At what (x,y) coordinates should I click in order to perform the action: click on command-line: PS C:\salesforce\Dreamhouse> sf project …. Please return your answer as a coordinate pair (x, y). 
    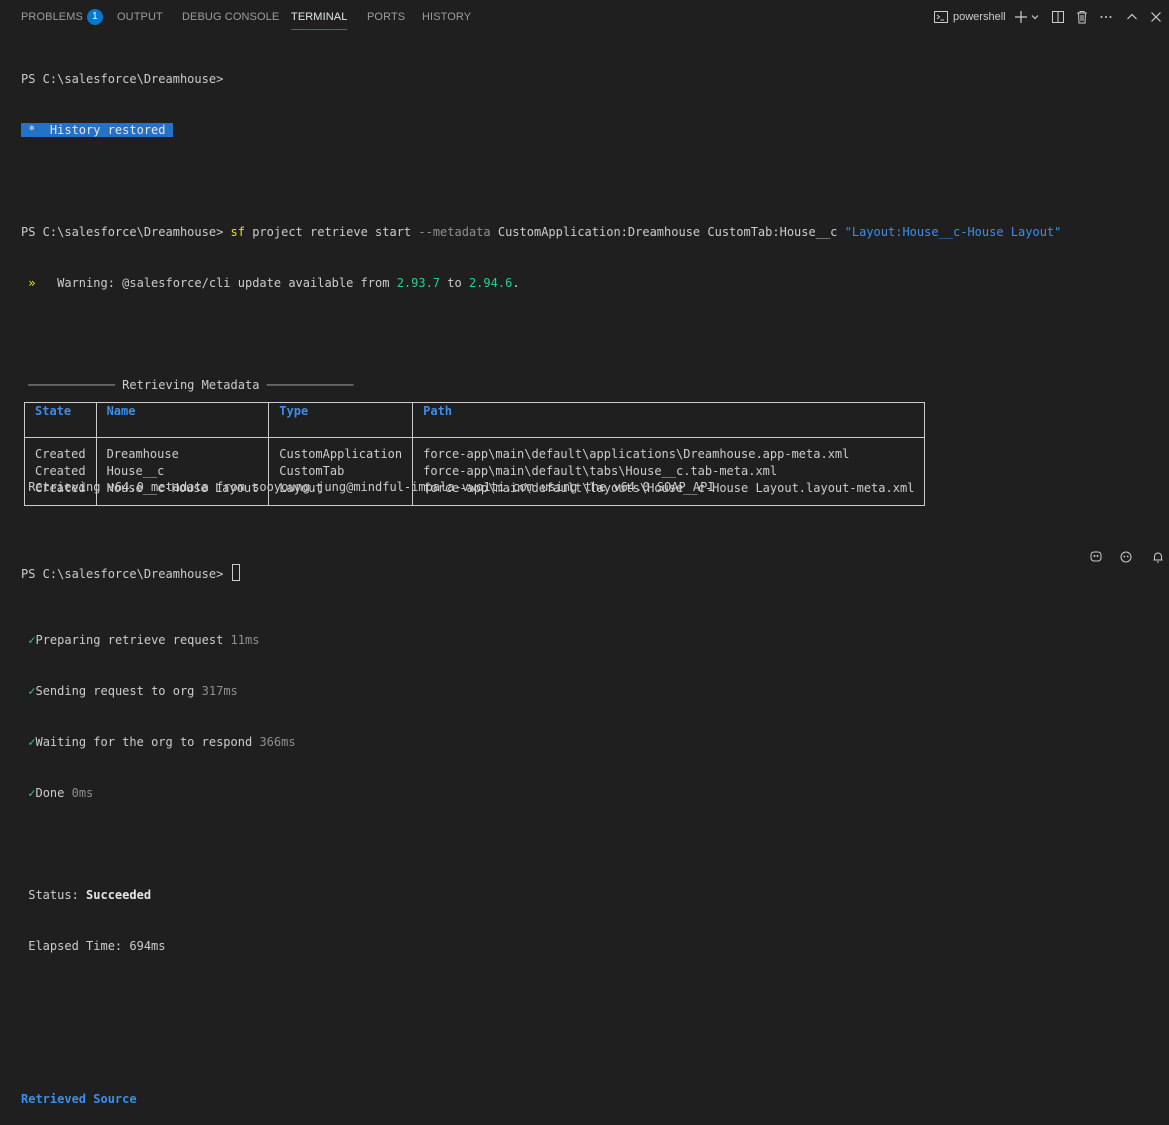
    Looking at the image, I should click on (595, 232).